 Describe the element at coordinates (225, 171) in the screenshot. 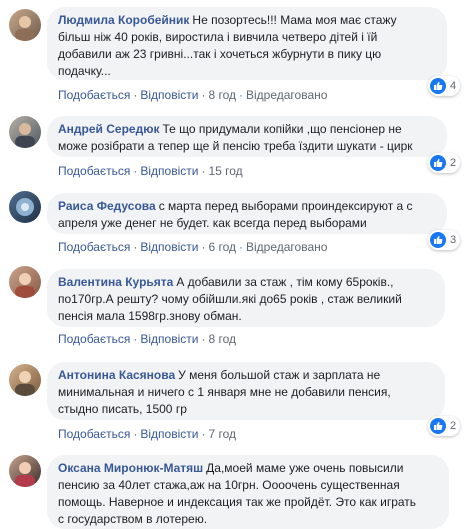

I see `comment-time: 15 год` at that location.